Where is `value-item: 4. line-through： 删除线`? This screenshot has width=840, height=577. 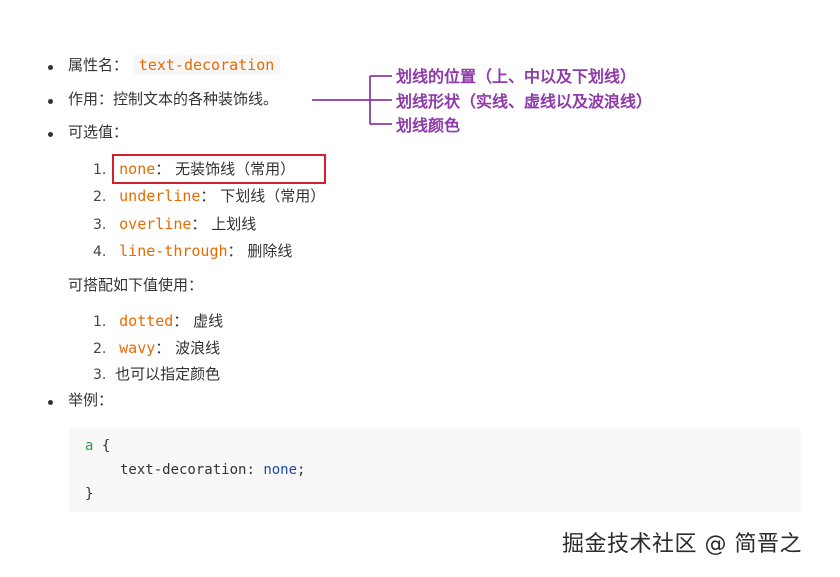
value-item: 4. line-through： 删除线 is located at coordinates (192, 251).